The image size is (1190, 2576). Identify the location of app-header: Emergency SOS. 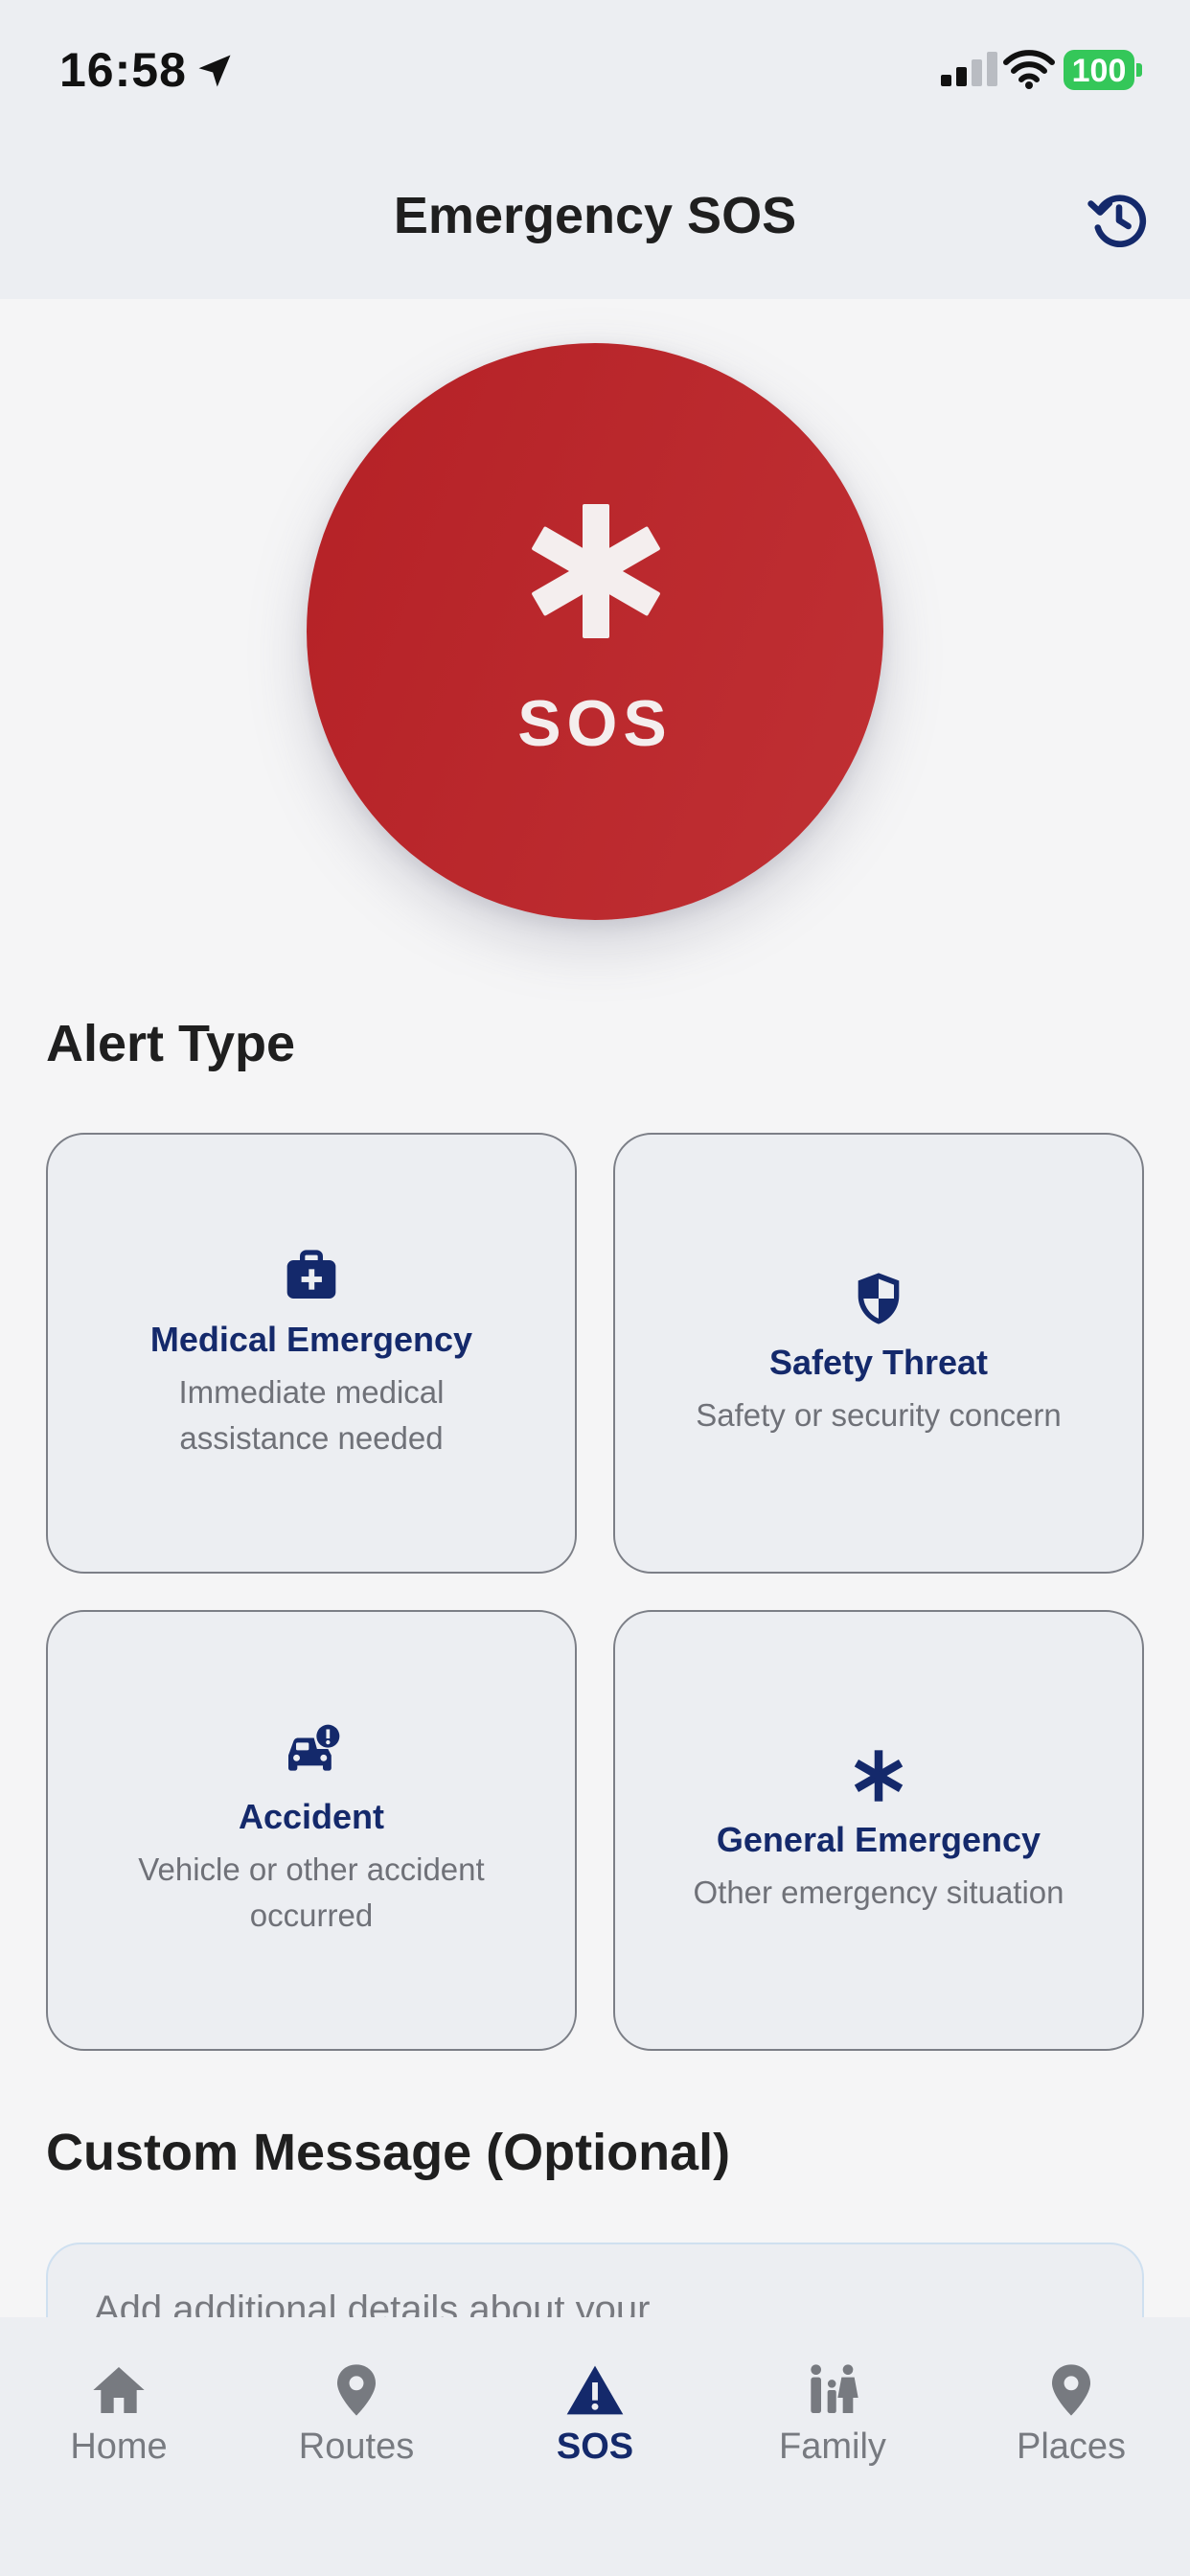
(595, 221).